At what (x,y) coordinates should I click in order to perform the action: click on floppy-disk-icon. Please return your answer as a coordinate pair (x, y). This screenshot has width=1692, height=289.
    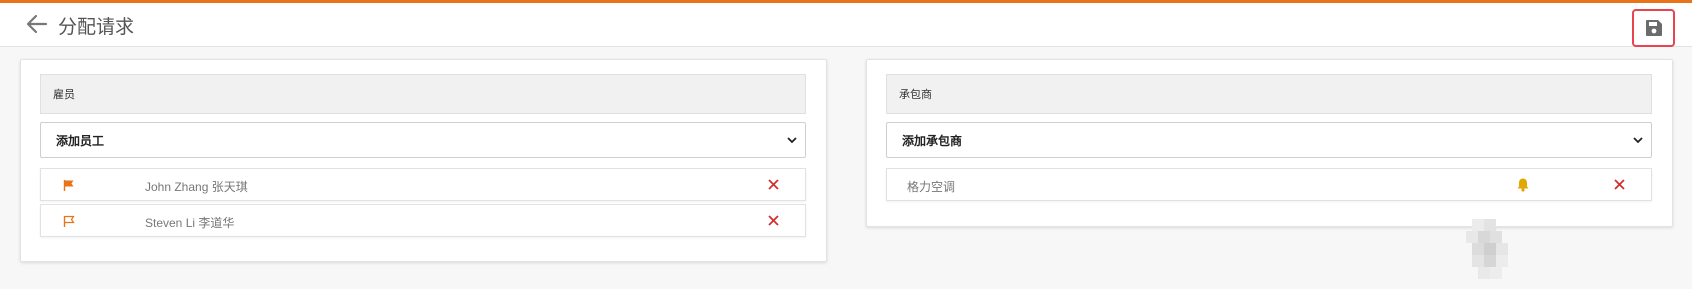
    Looking at the image, I should click on (1653, 28).